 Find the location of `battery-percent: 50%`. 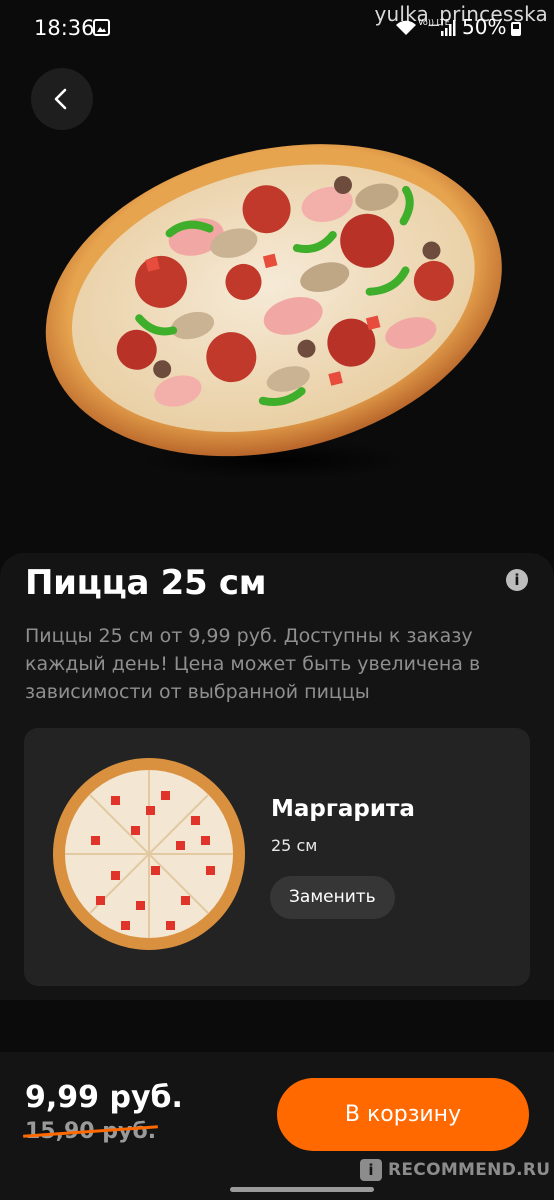

battery-percent: 50% is located at coordinates (484, 27).